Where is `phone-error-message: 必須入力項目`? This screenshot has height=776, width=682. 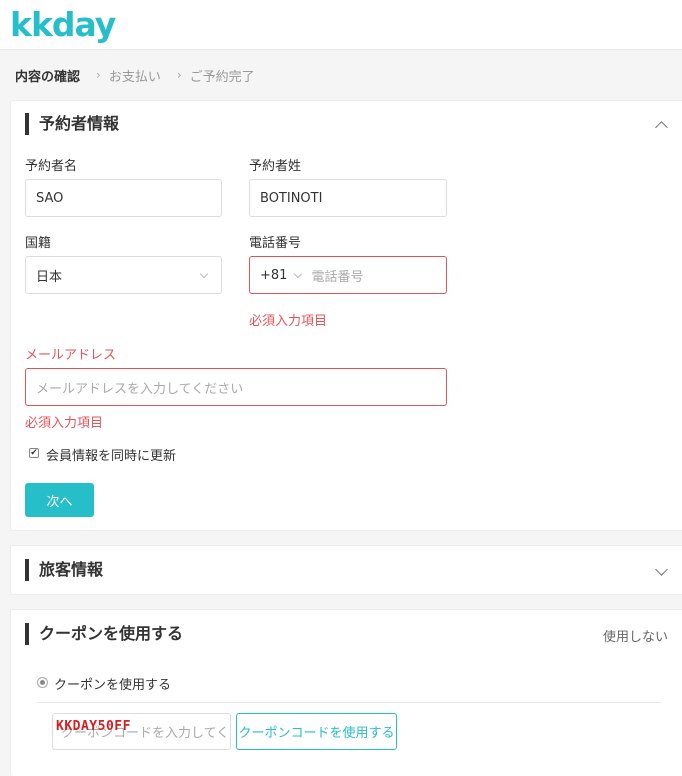
phone-error-message: 必須入力項目 is located at coordinates (288, 321).